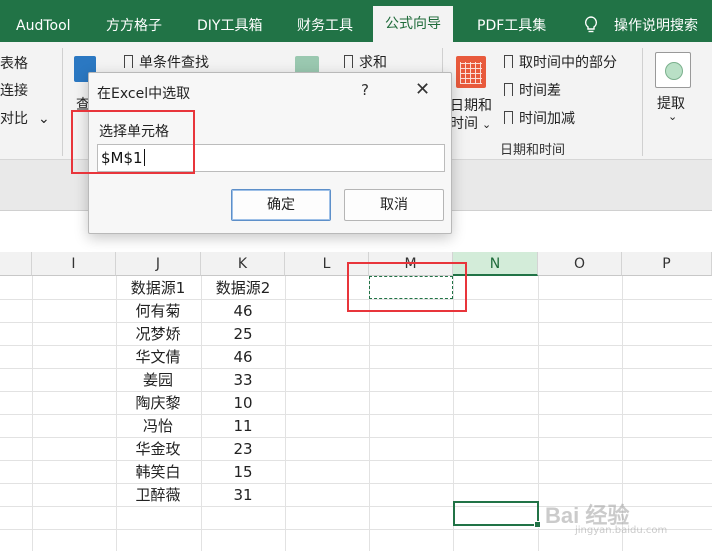  Describe the element at coordinates (621, 530) in the screenshot. I see `watermark-url: jingyan.baidu.com` at that location.